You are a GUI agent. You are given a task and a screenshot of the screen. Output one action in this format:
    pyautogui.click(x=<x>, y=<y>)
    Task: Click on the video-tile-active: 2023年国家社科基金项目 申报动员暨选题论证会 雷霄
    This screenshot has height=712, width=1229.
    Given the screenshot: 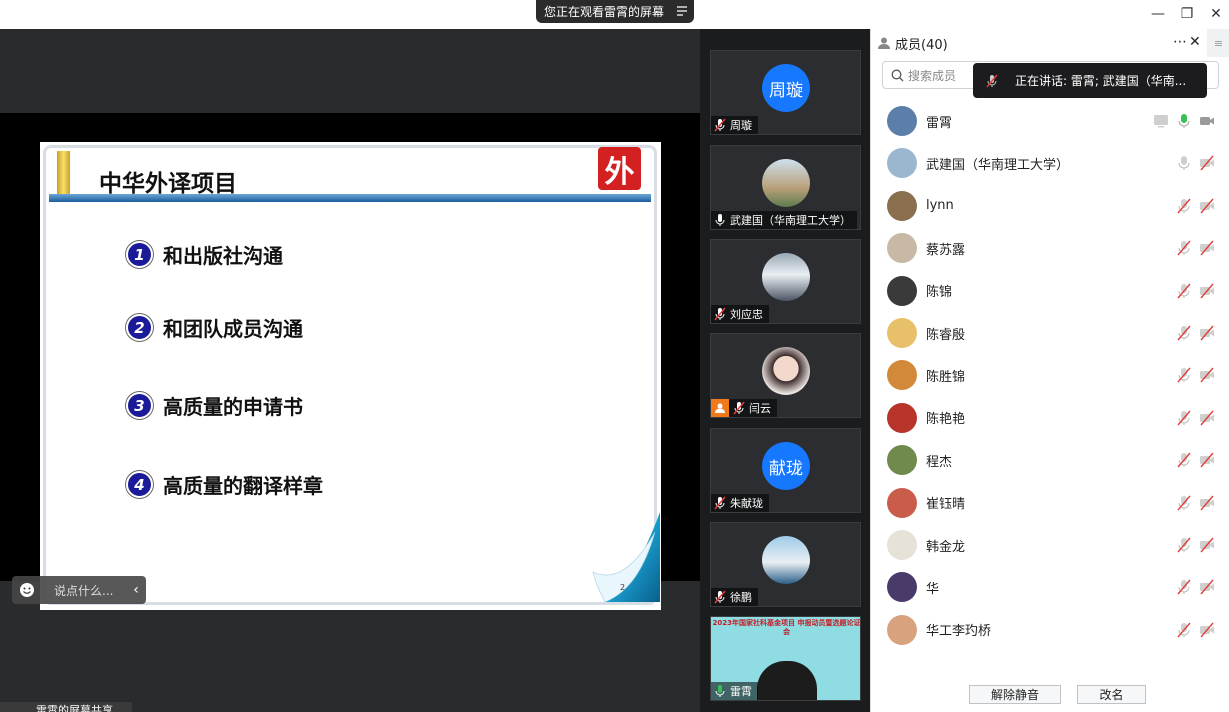 What is the action you would take?
    pyautogui.click(x=785, y=658)
    